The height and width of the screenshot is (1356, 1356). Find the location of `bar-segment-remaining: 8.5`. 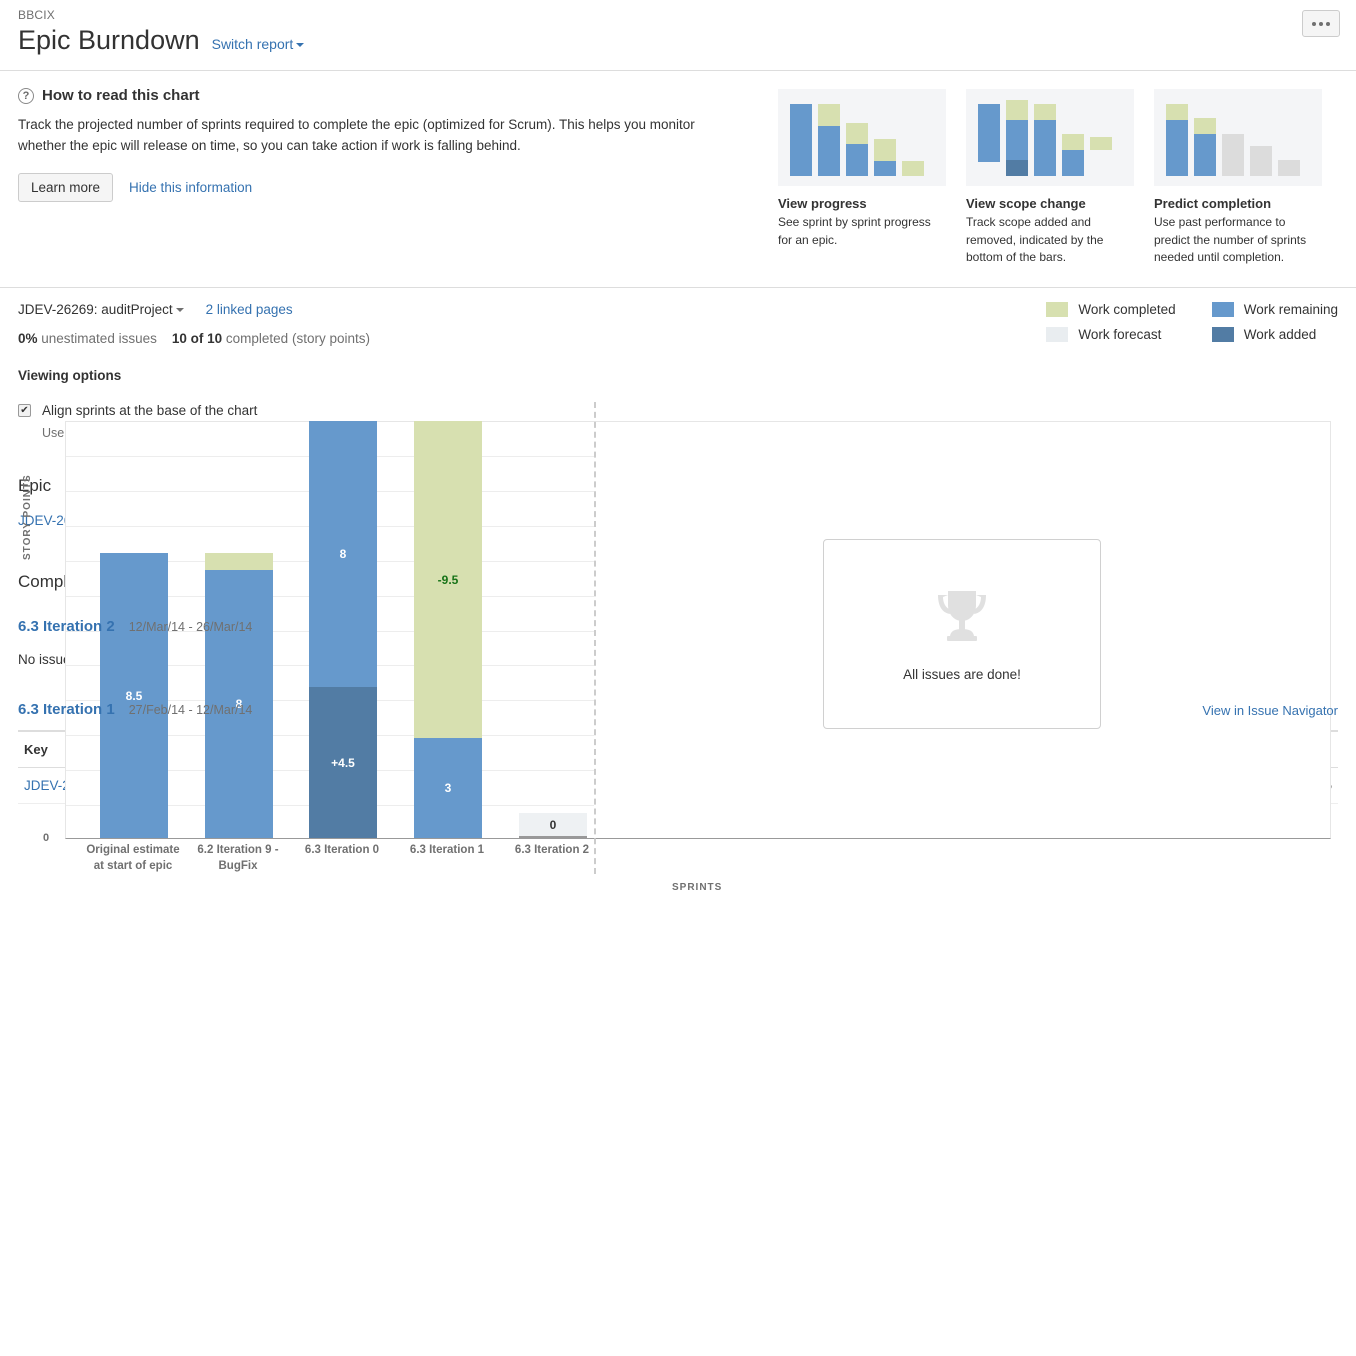

bar-segment-remaining: 8.5 is located at coordinates (134, 695).